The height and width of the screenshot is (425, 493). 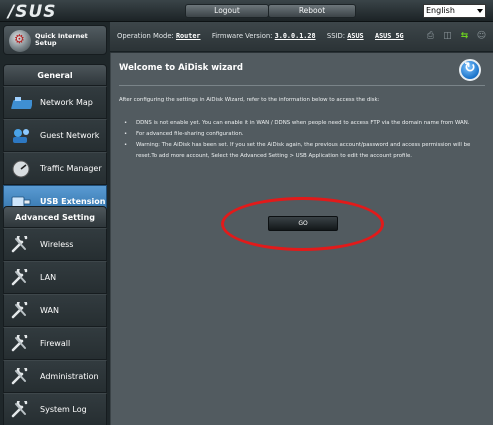 What do you see at coordinates (299, 134) in the screenshot?
I see `list-item: For advanced file-sharing configuration.` at bounding box center [299, 134].